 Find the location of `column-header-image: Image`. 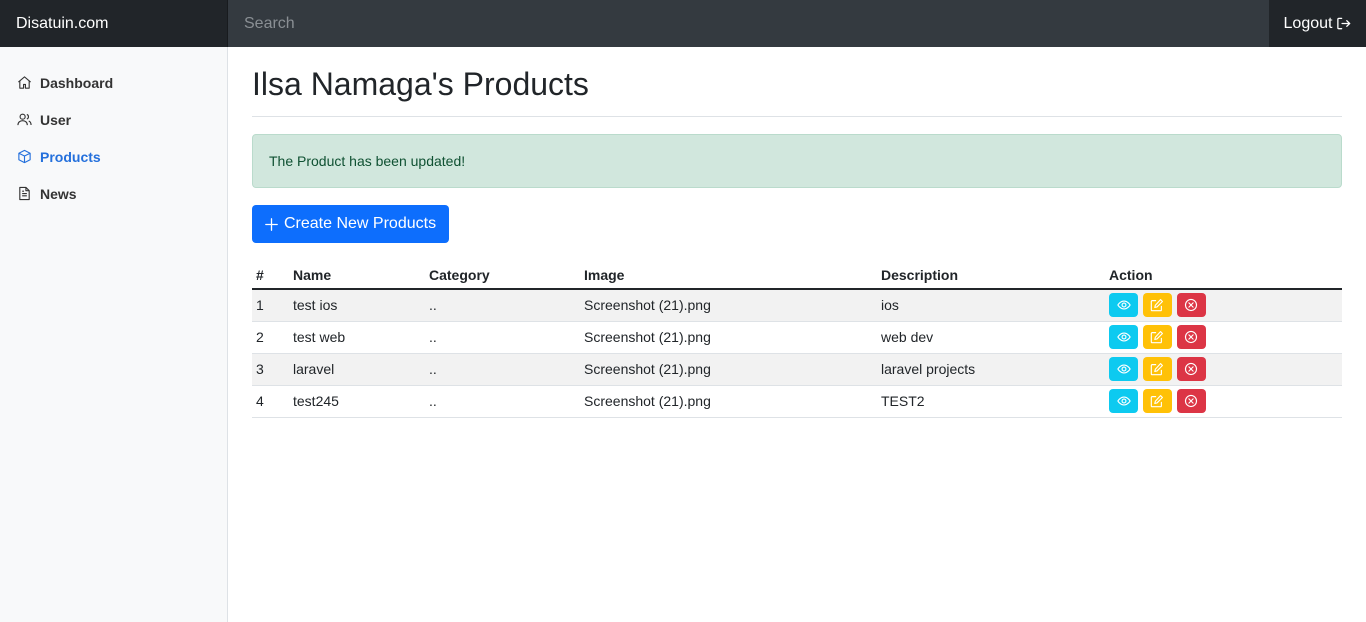

column-header-image: Image is located at coordinates (728, 275).